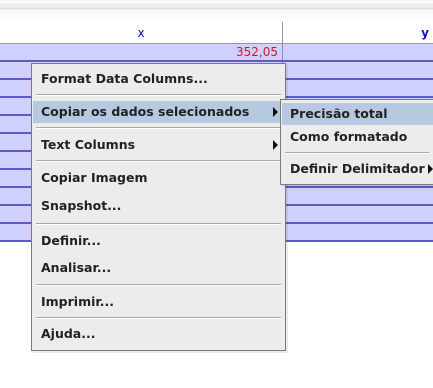 The width and height of the screenshot is (433, 388). Describe the element at coordinates (145, 111) in the screenshot. I see `menu-item-label: Copiar os dados selecionados` at that location.